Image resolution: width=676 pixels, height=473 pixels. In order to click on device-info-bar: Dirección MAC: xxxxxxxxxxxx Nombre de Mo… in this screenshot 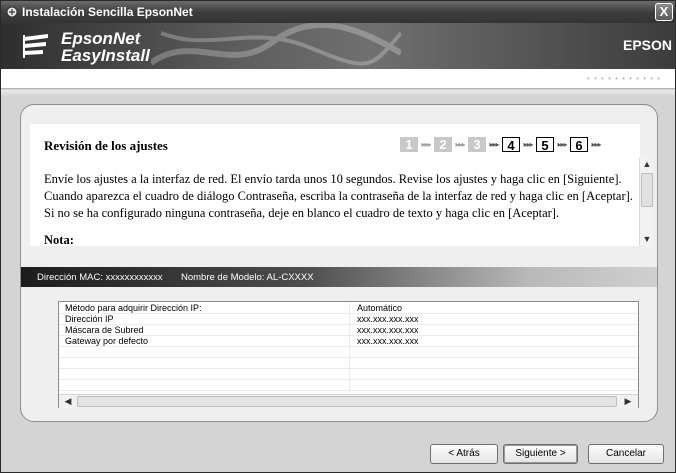, I will do `click(339, 277)`.